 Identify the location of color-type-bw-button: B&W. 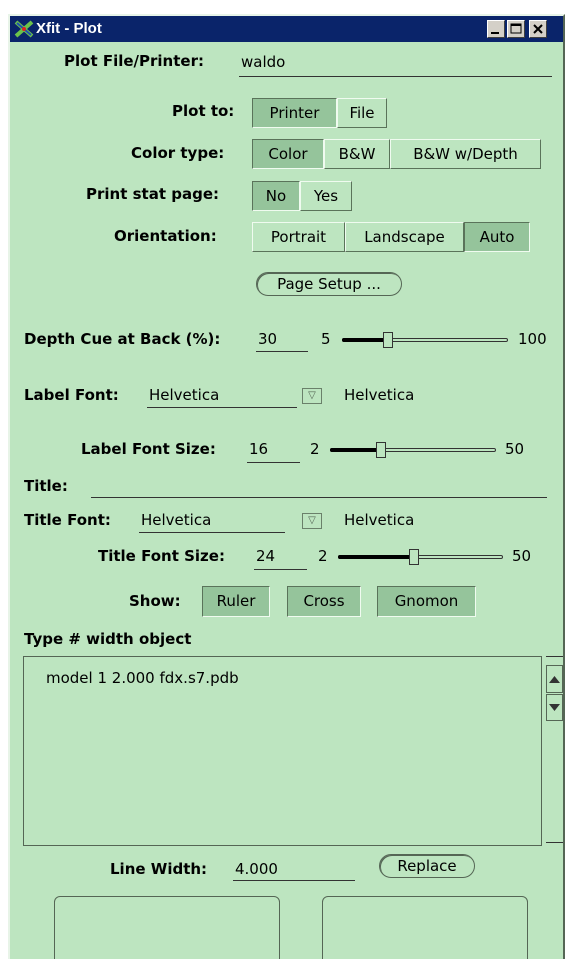
(357, 154).